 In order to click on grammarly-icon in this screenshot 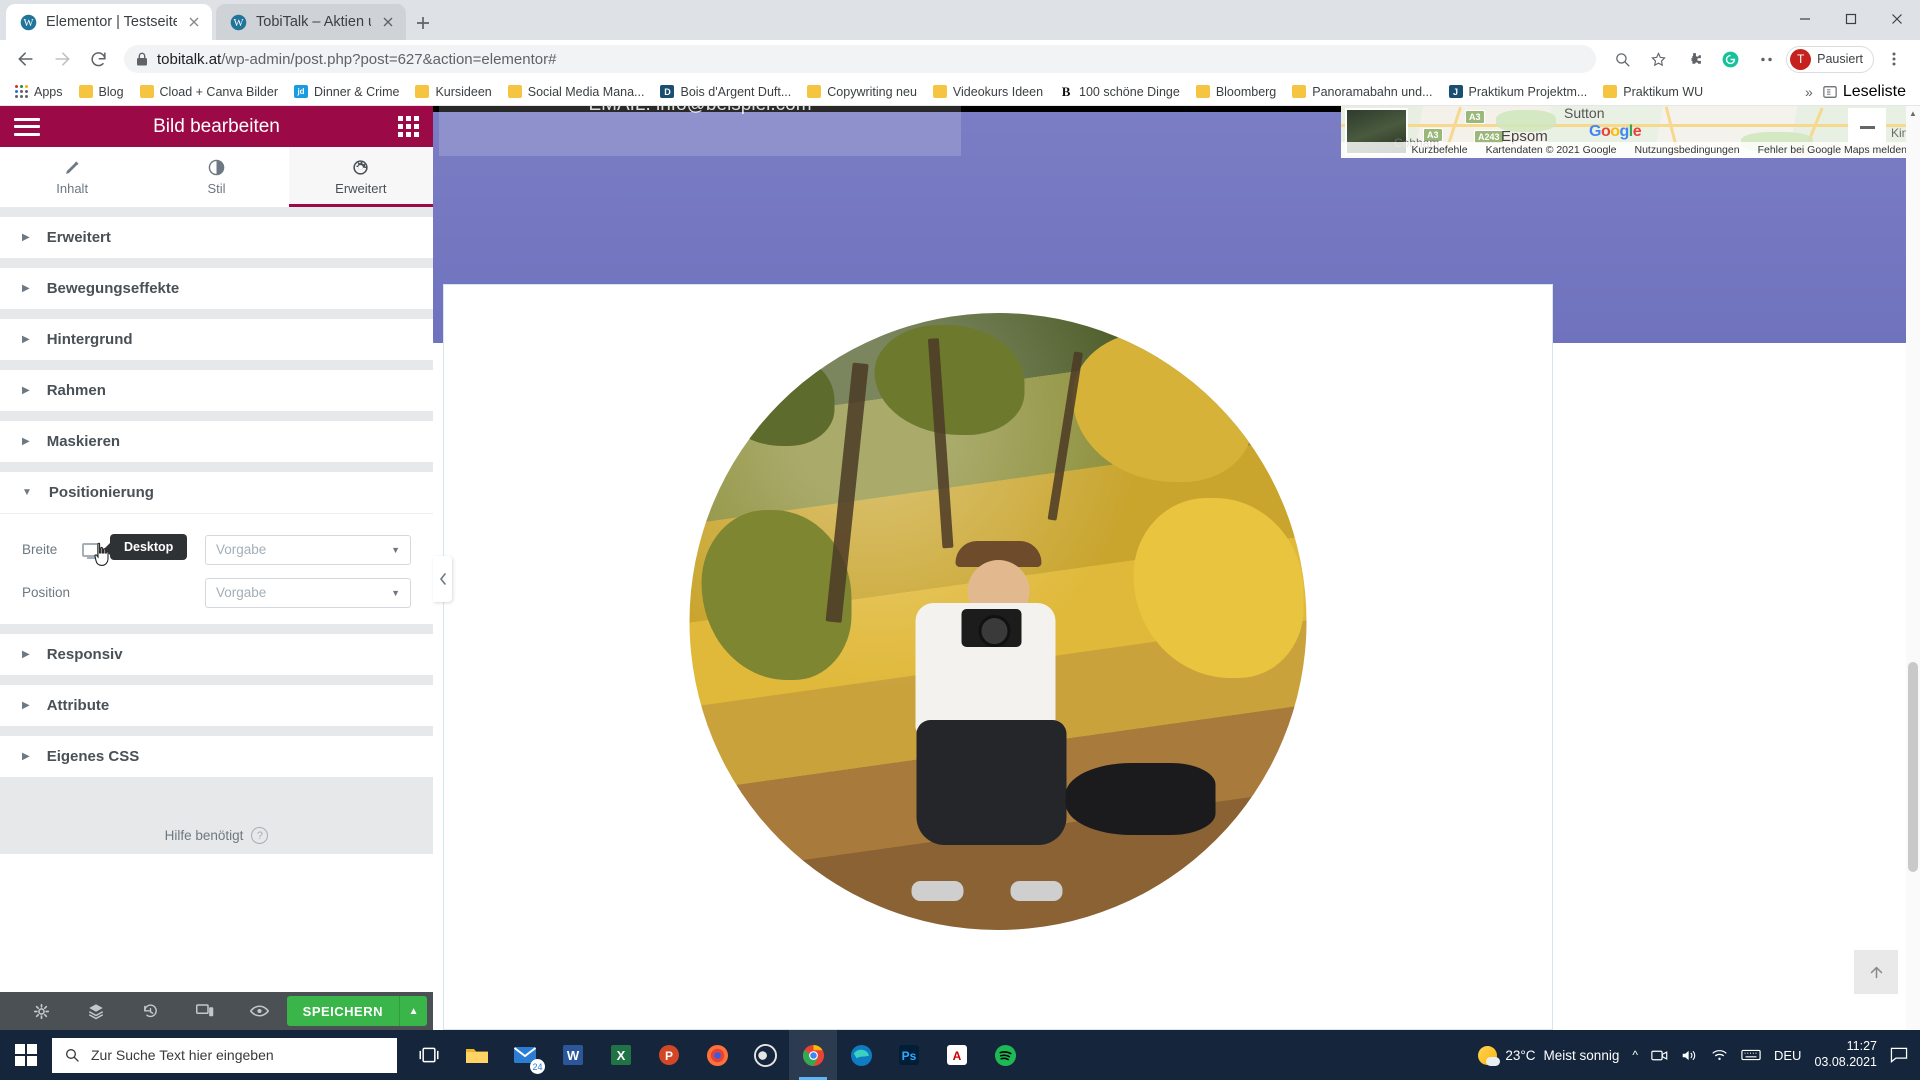, I will do `click(1730, 59)`.